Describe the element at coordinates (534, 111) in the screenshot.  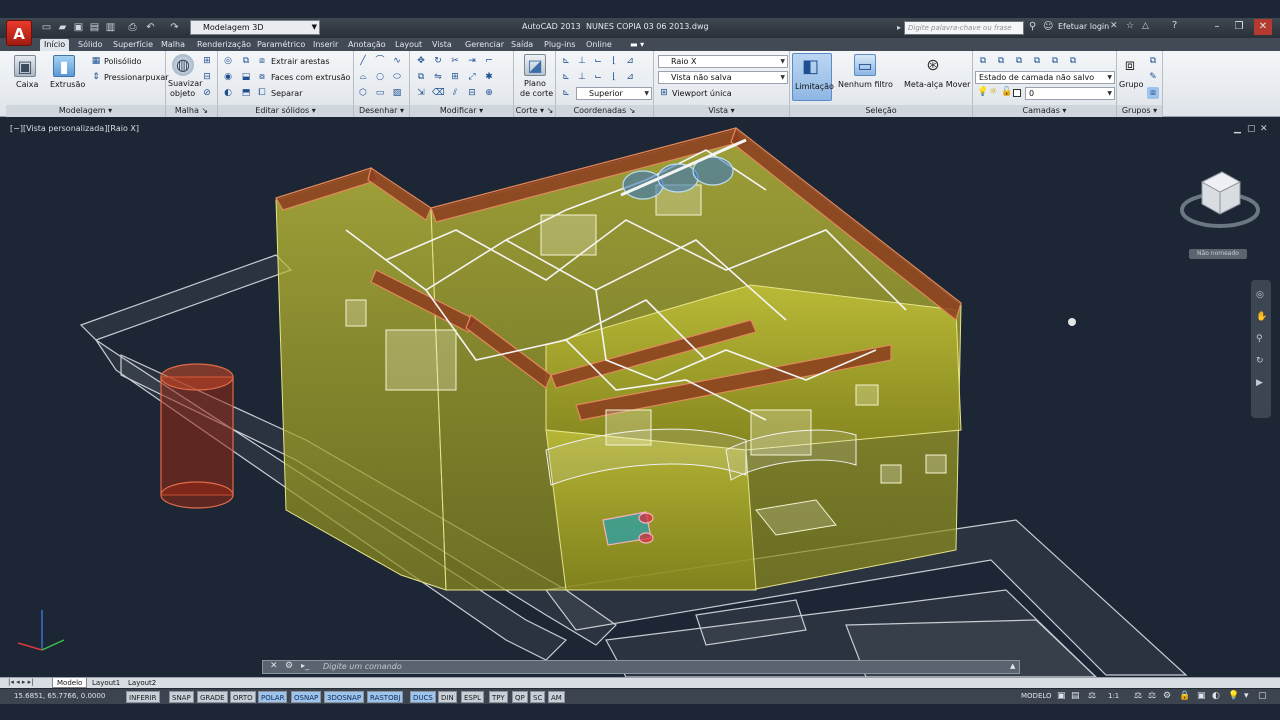
I see `corte-title: Corte ▾ ↘` at that location.